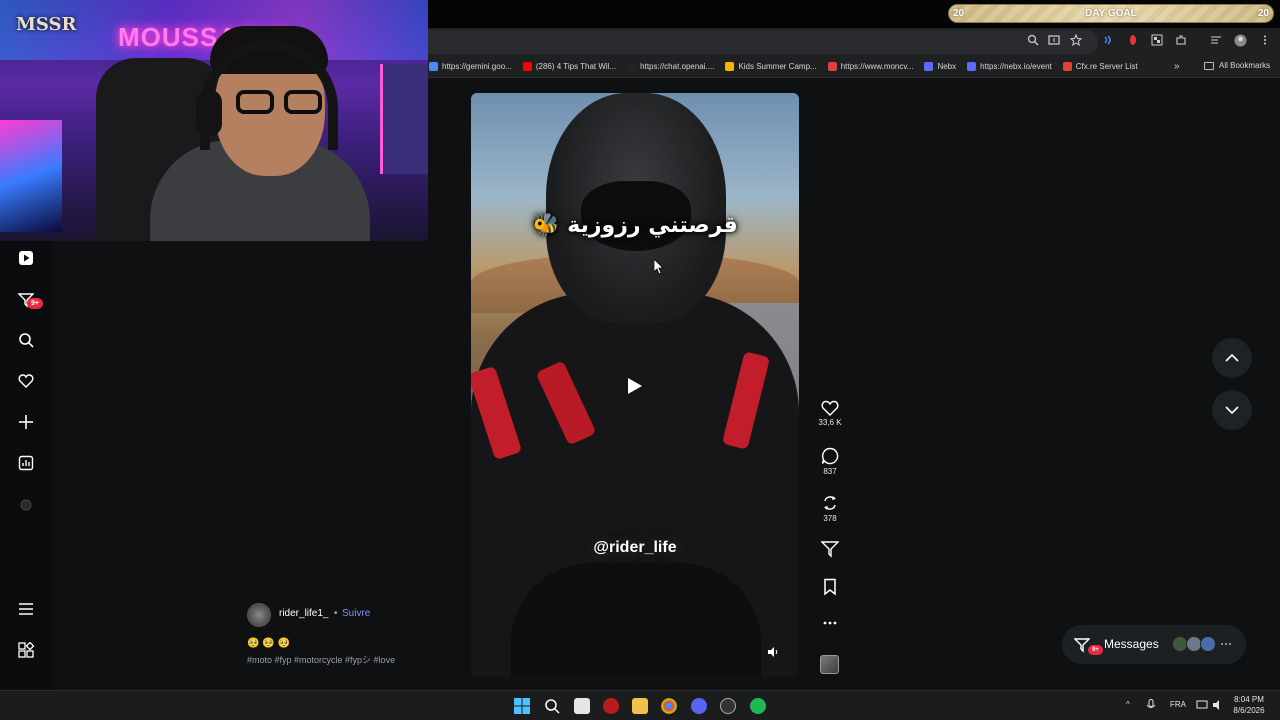  Describe the element at coordinates (404, 119) in the screenshot. I see `webcam-window` at that location.